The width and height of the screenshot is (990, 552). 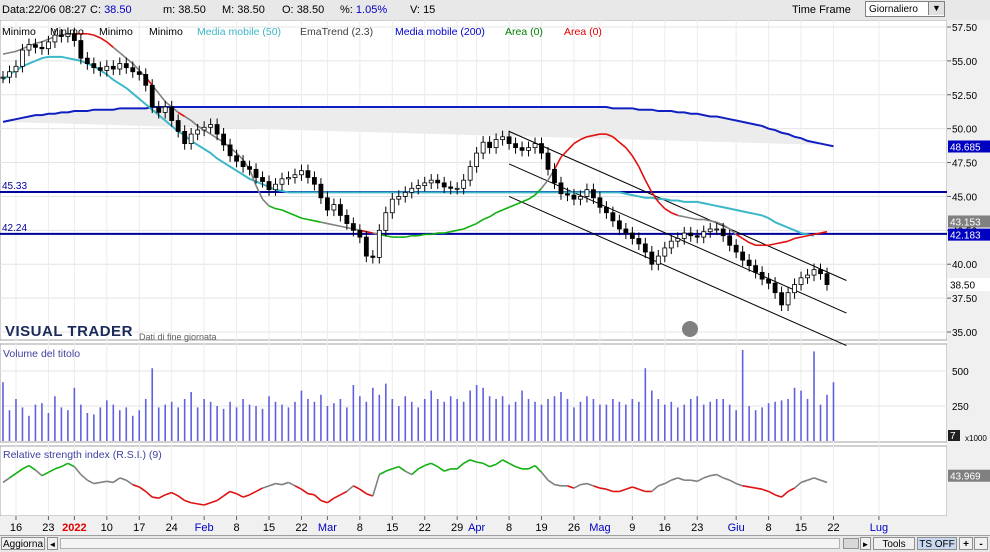 I want to click on close-readout: C: 38.50, so click(x=111, y=10).